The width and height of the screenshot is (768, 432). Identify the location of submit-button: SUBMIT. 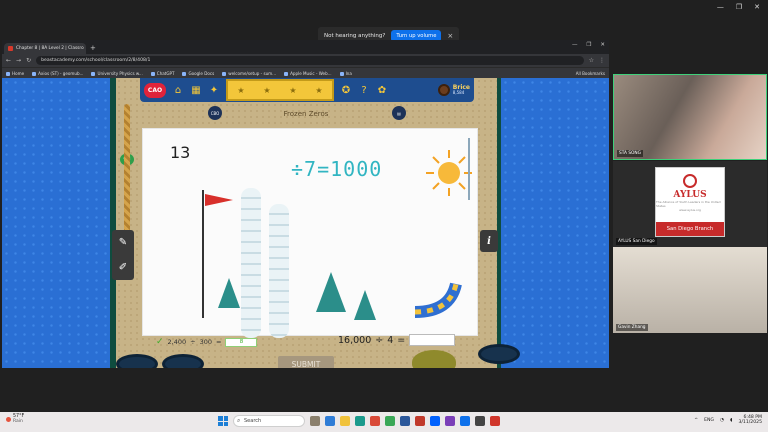
(306, 362).